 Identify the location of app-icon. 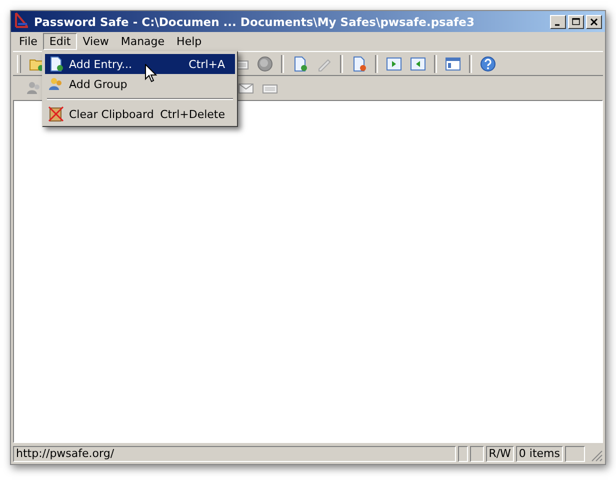
(22, 20).